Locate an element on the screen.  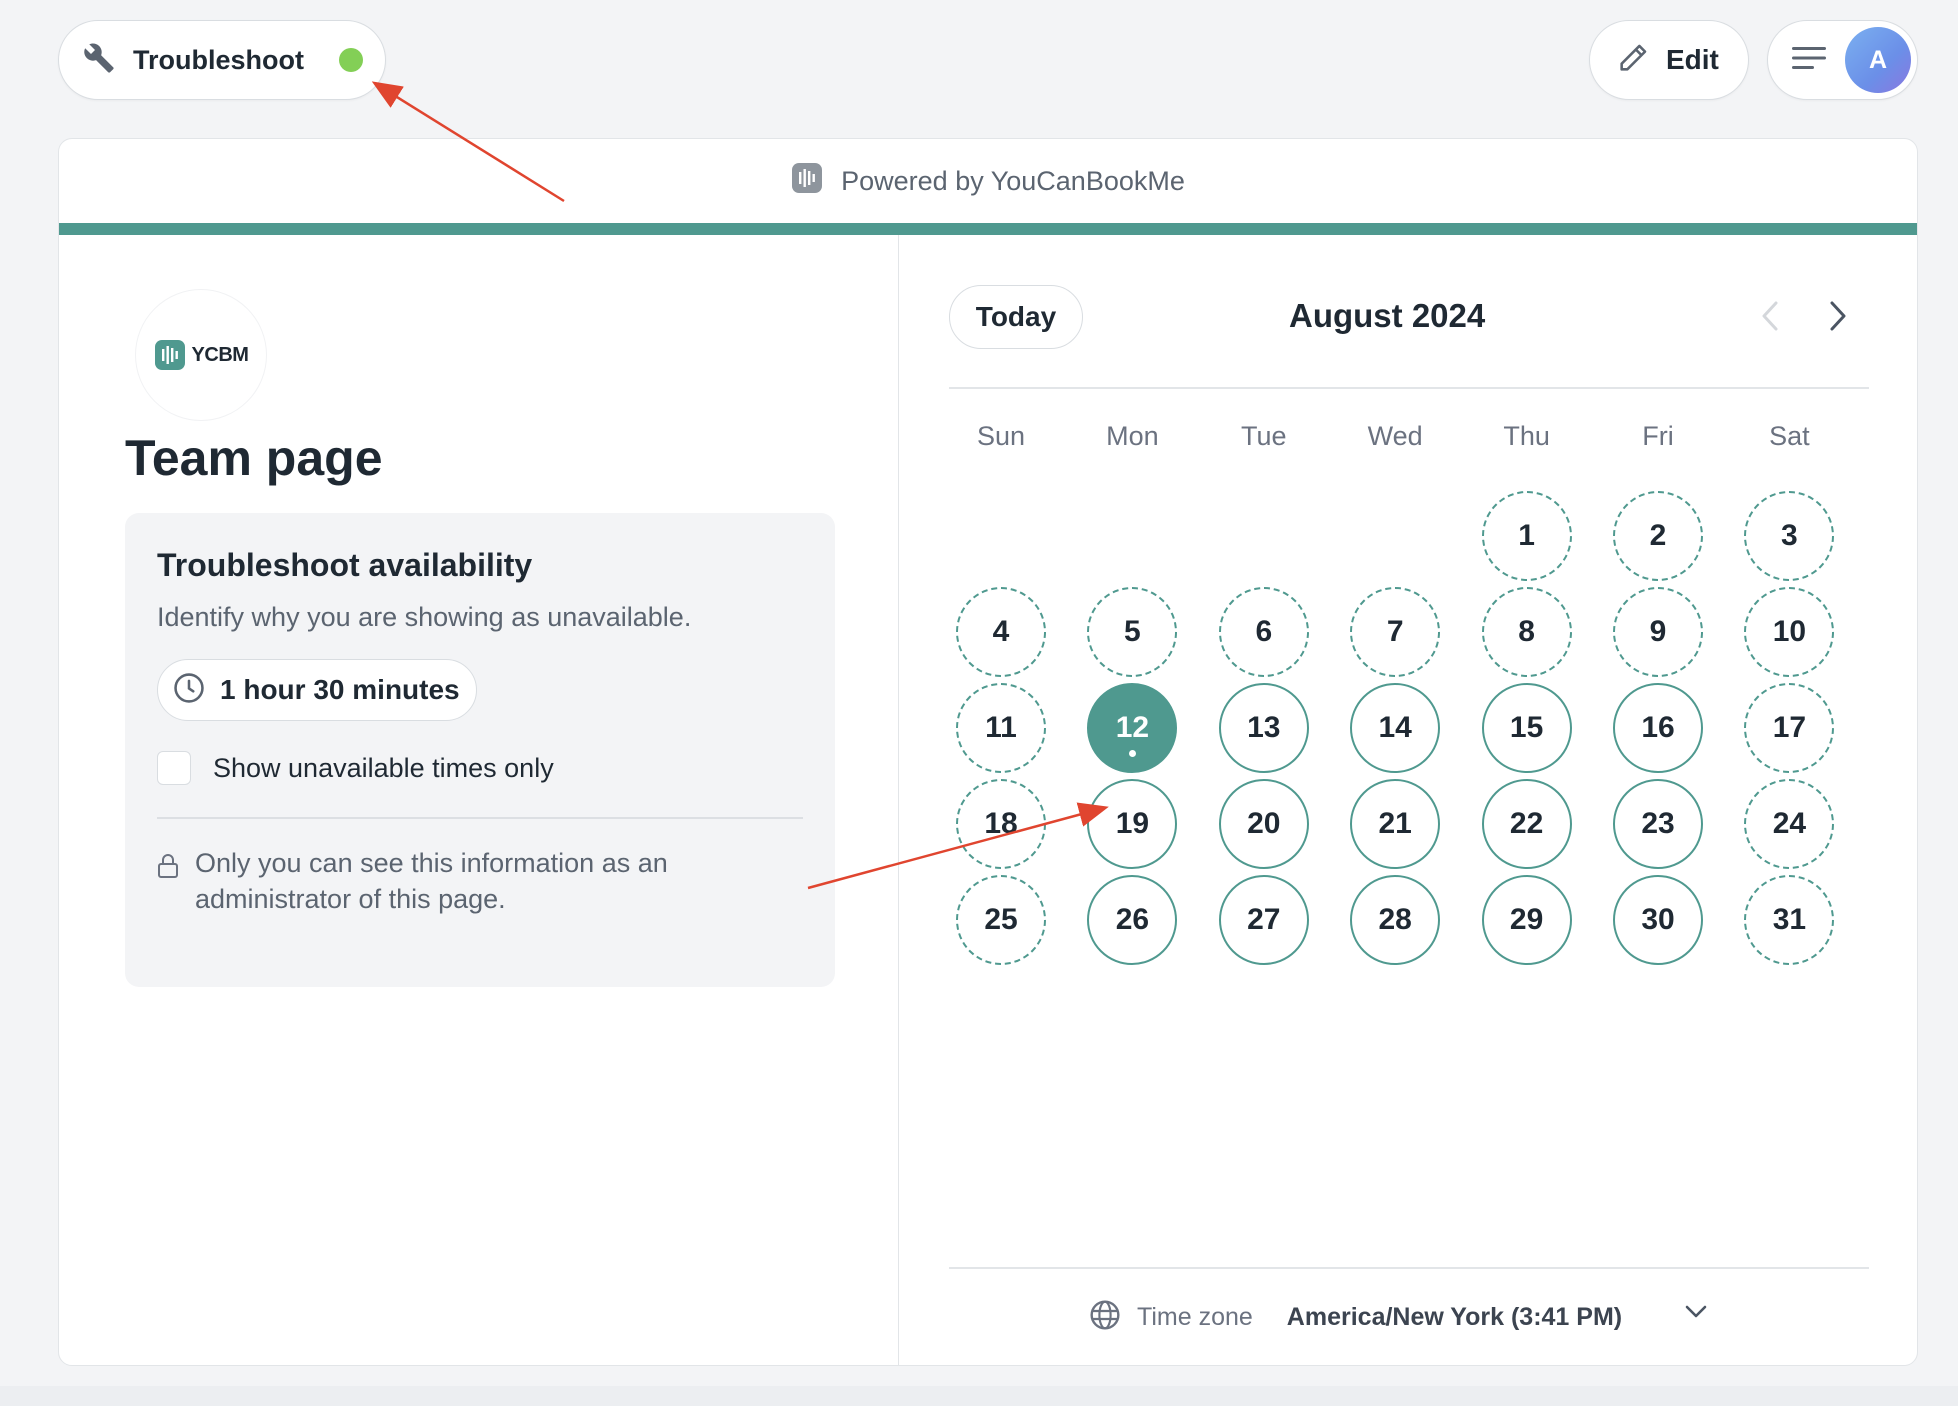
logo-text: YCBM is located at coordinates (220, 354).